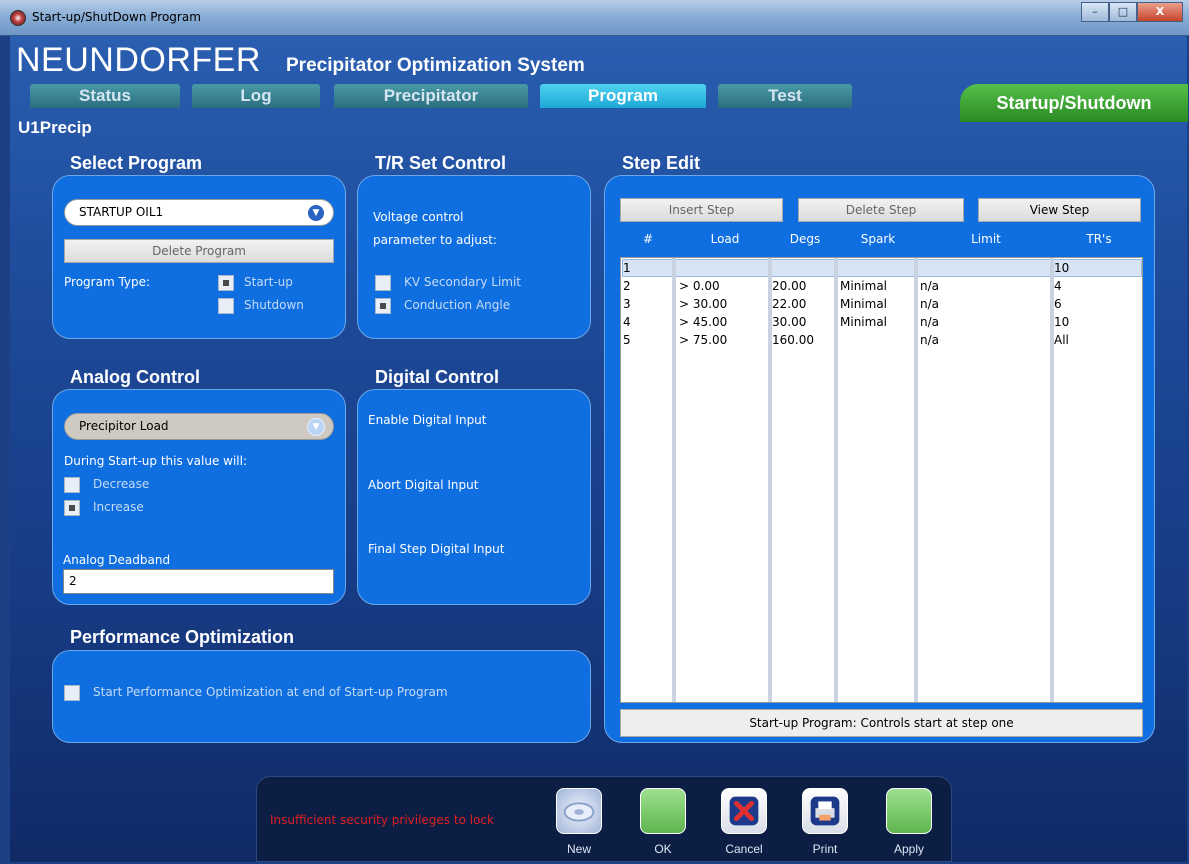 The image size is (1189, 864). What do you see at coordinates (383, 306) in the screenshot?
I see `conduction-angle-checkbox` at bounding box center [383, 306].